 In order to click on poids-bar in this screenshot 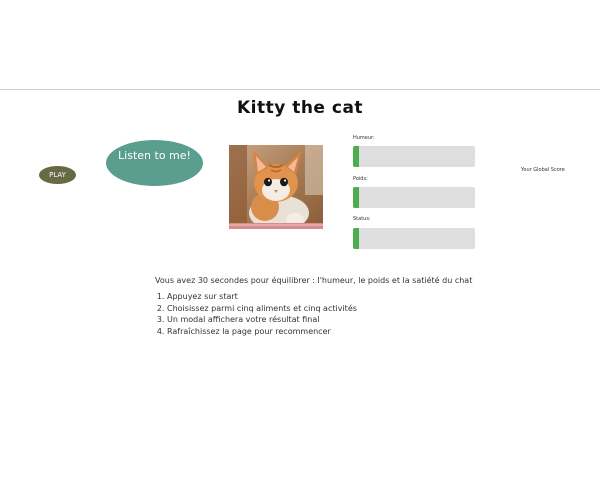, I will do `click(414, 197)`.